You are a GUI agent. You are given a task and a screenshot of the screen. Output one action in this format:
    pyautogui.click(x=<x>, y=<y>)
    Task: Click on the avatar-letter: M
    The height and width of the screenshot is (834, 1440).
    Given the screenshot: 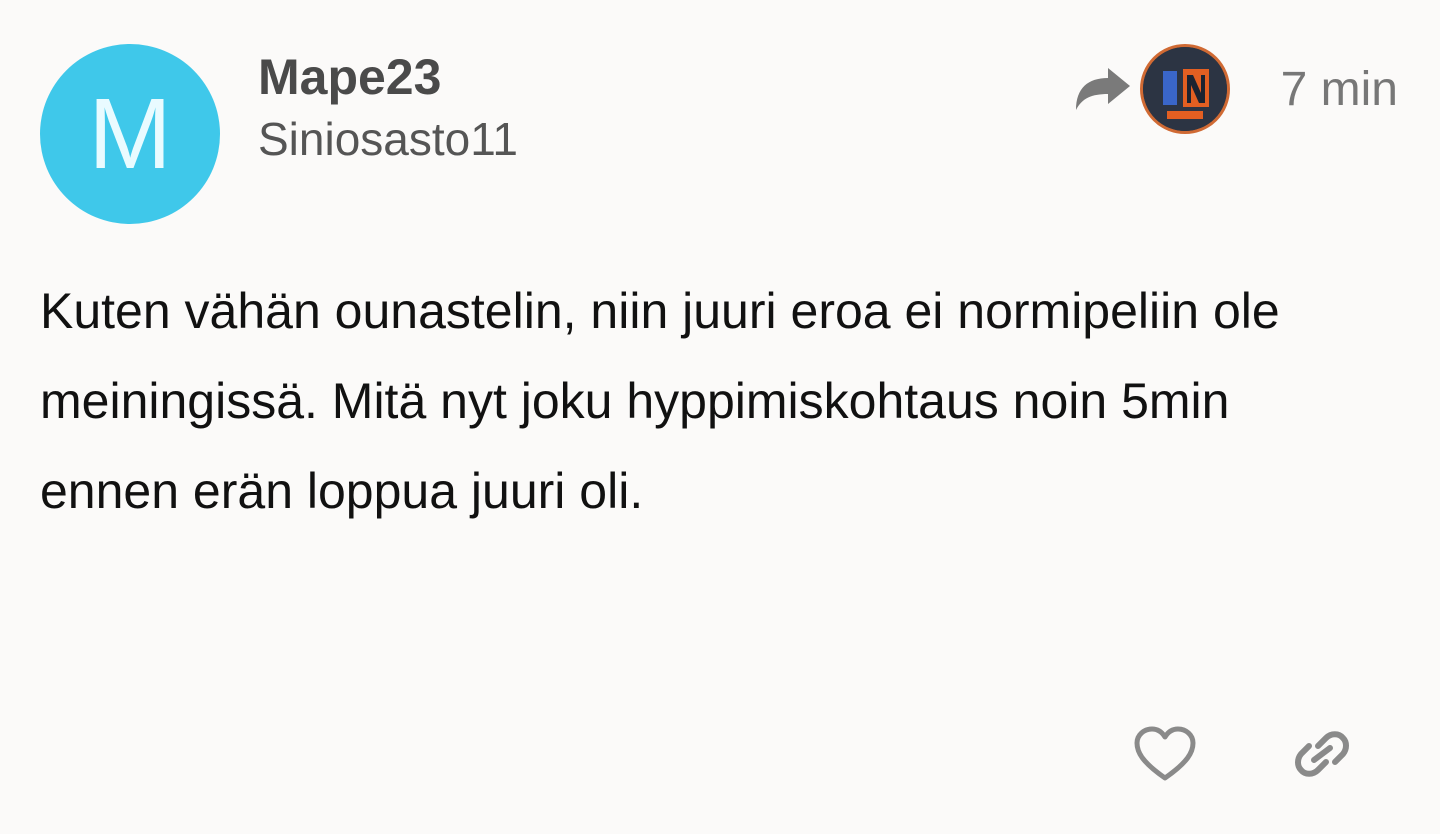 What is the action you would take?
    pyautogui.click(x=130, y=134)
    